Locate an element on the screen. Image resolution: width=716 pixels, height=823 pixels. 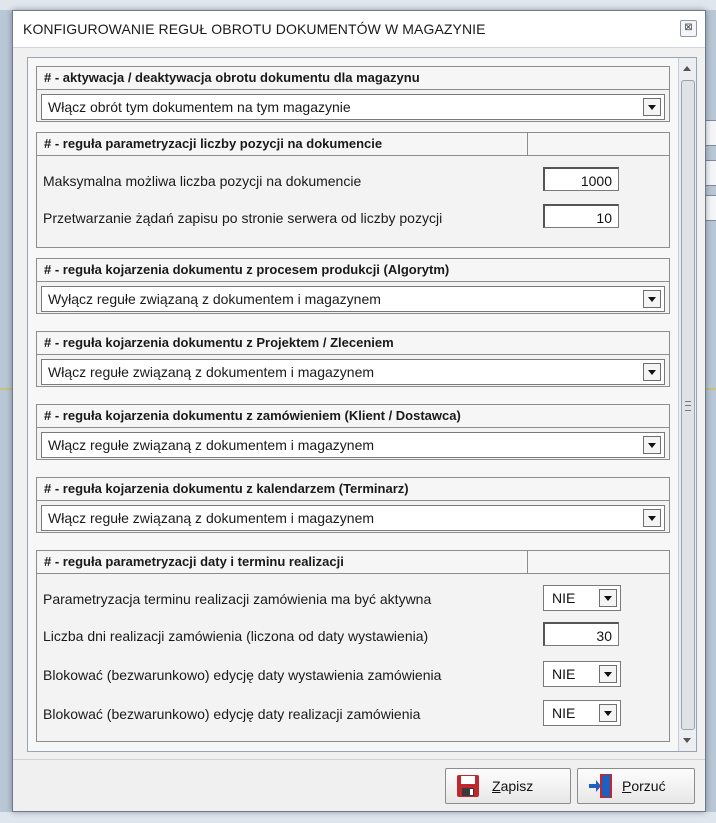
project-dropdown-button is located at coordinates (652, 372).